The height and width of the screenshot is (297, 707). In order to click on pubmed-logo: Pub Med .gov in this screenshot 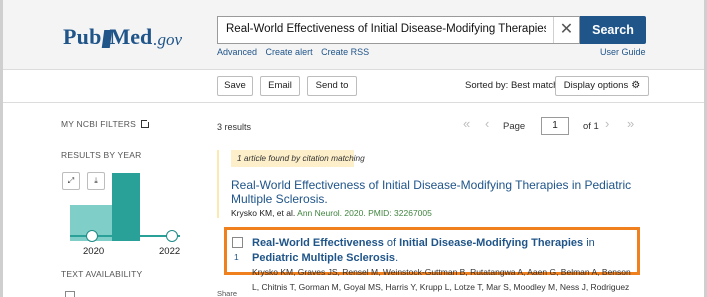, I will do `click(122, 35)`.